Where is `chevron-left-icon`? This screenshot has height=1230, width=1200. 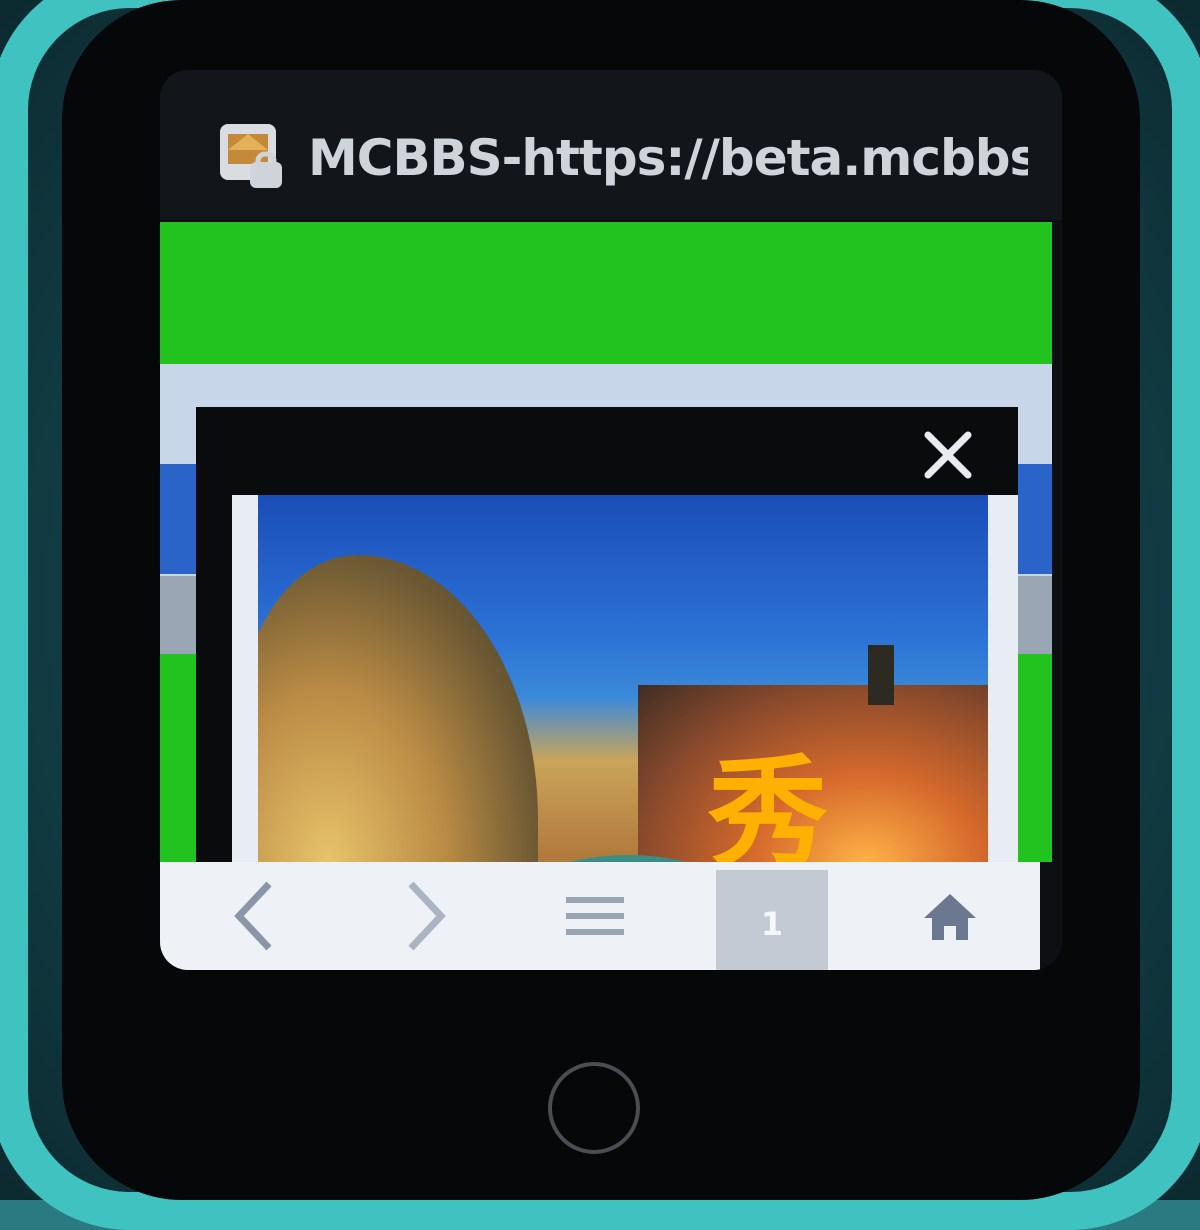 chevron-left-icon is located at coordinates (253, 916).